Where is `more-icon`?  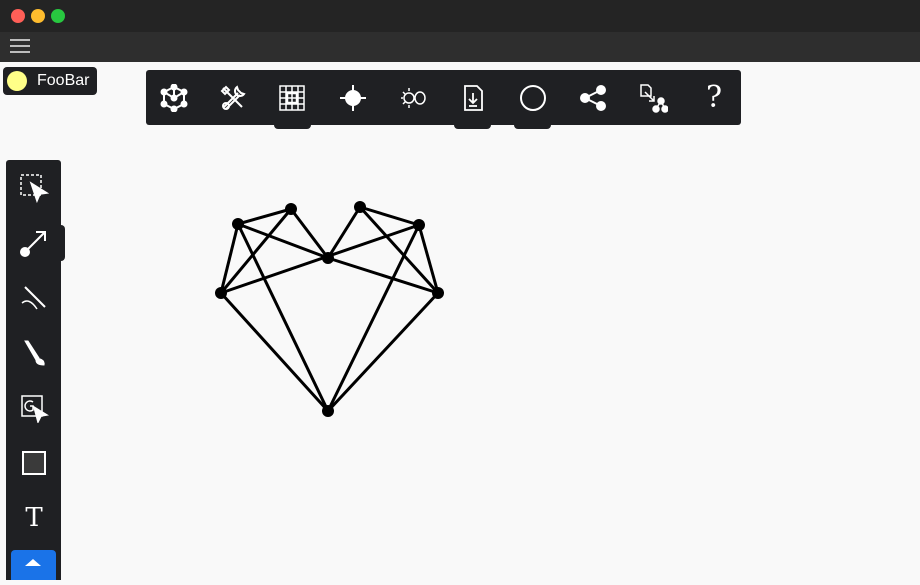
more-icon is located at coordinates (33, 565).